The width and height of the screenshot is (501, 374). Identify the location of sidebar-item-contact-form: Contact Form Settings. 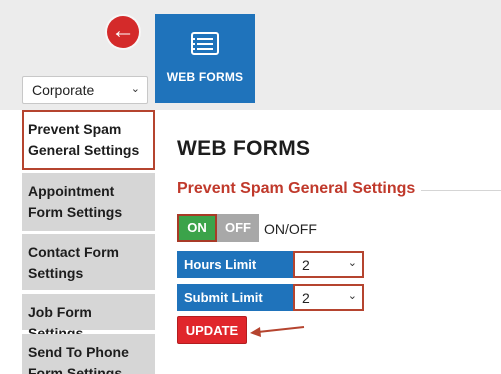
(88, 262).